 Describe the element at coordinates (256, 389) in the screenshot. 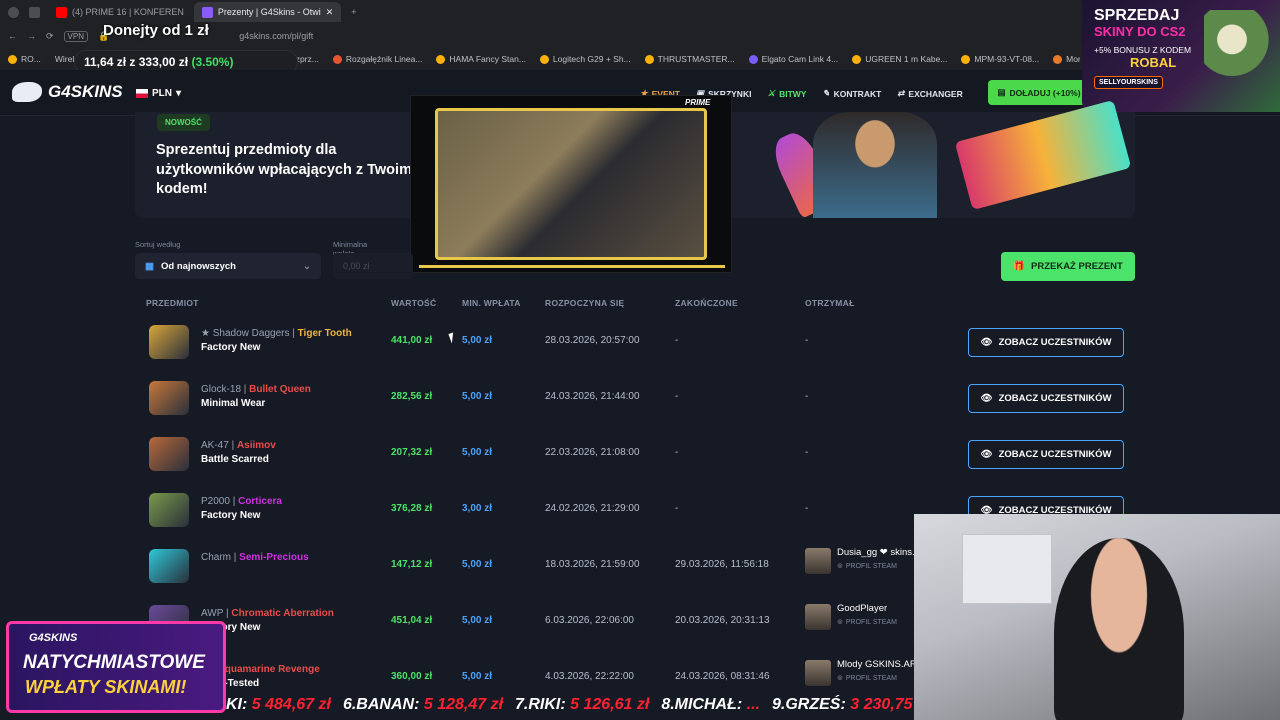

I see `item-name: Glock-18 | Bullet Queen` at that location.